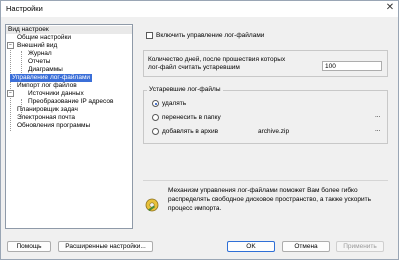 This screenshot has height=261, width=400. What do you see at coordinates (195, 208) in the screenshot?
I see `info-line3: процесс импорта.` at bounding box center [195, 208].